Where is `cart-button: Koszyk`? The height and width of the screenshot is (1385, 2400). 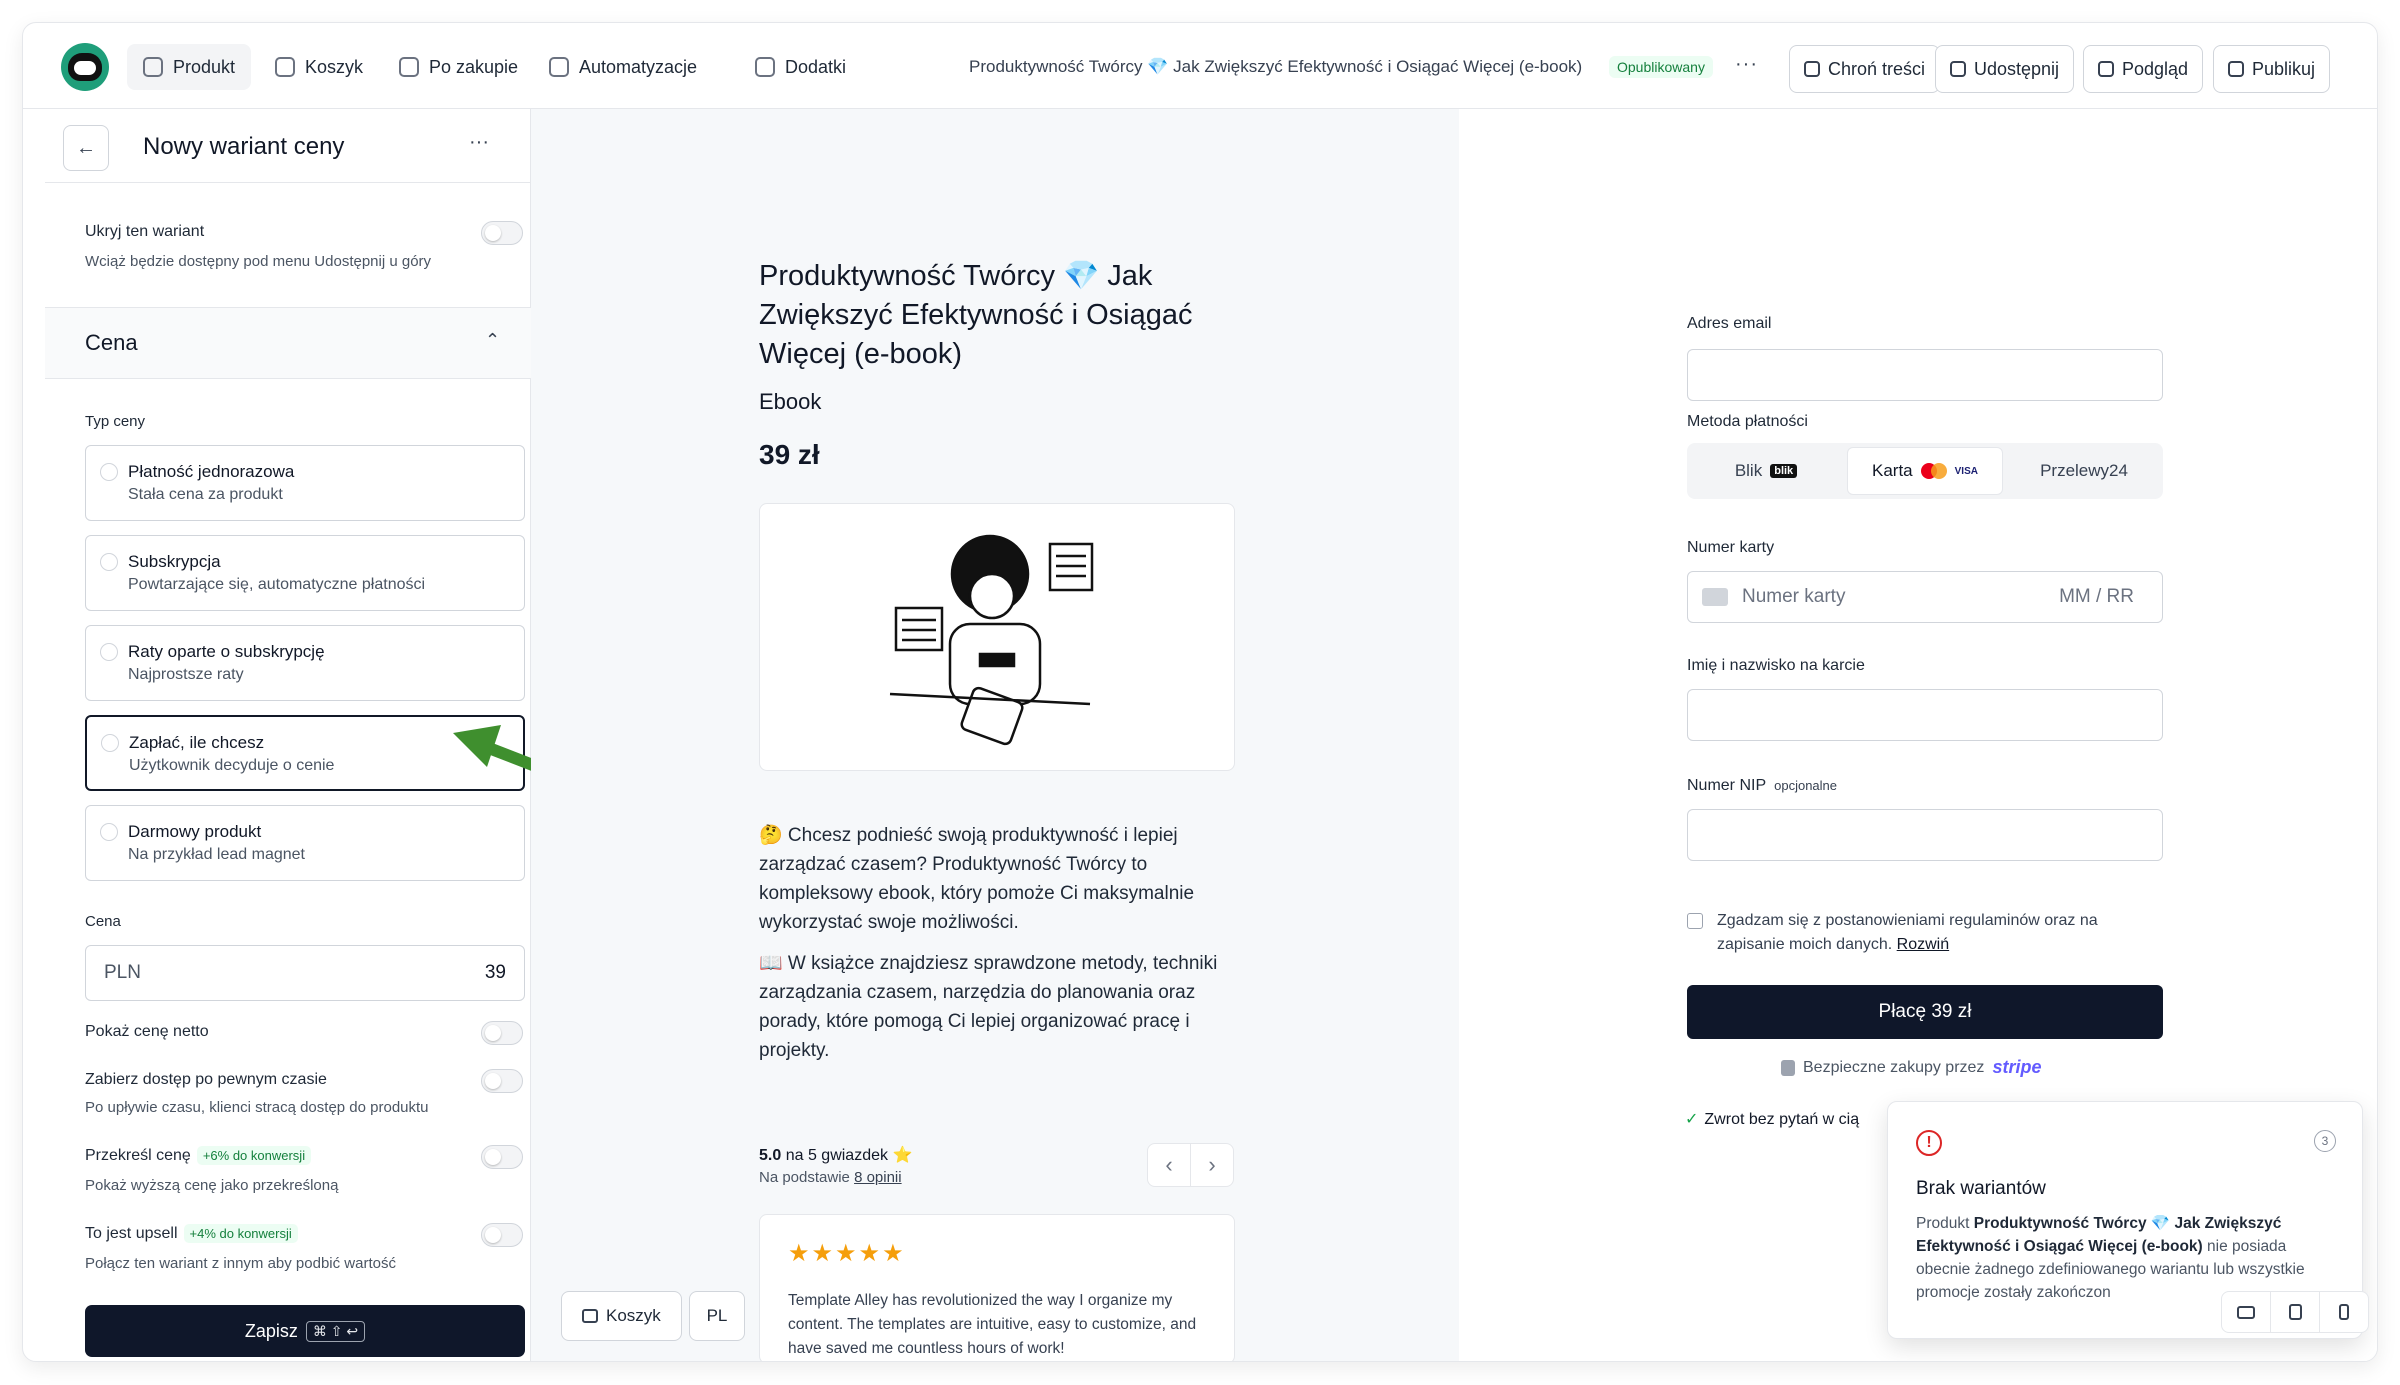 cart-button: Koszyk is located at coordinates (621, 1316).